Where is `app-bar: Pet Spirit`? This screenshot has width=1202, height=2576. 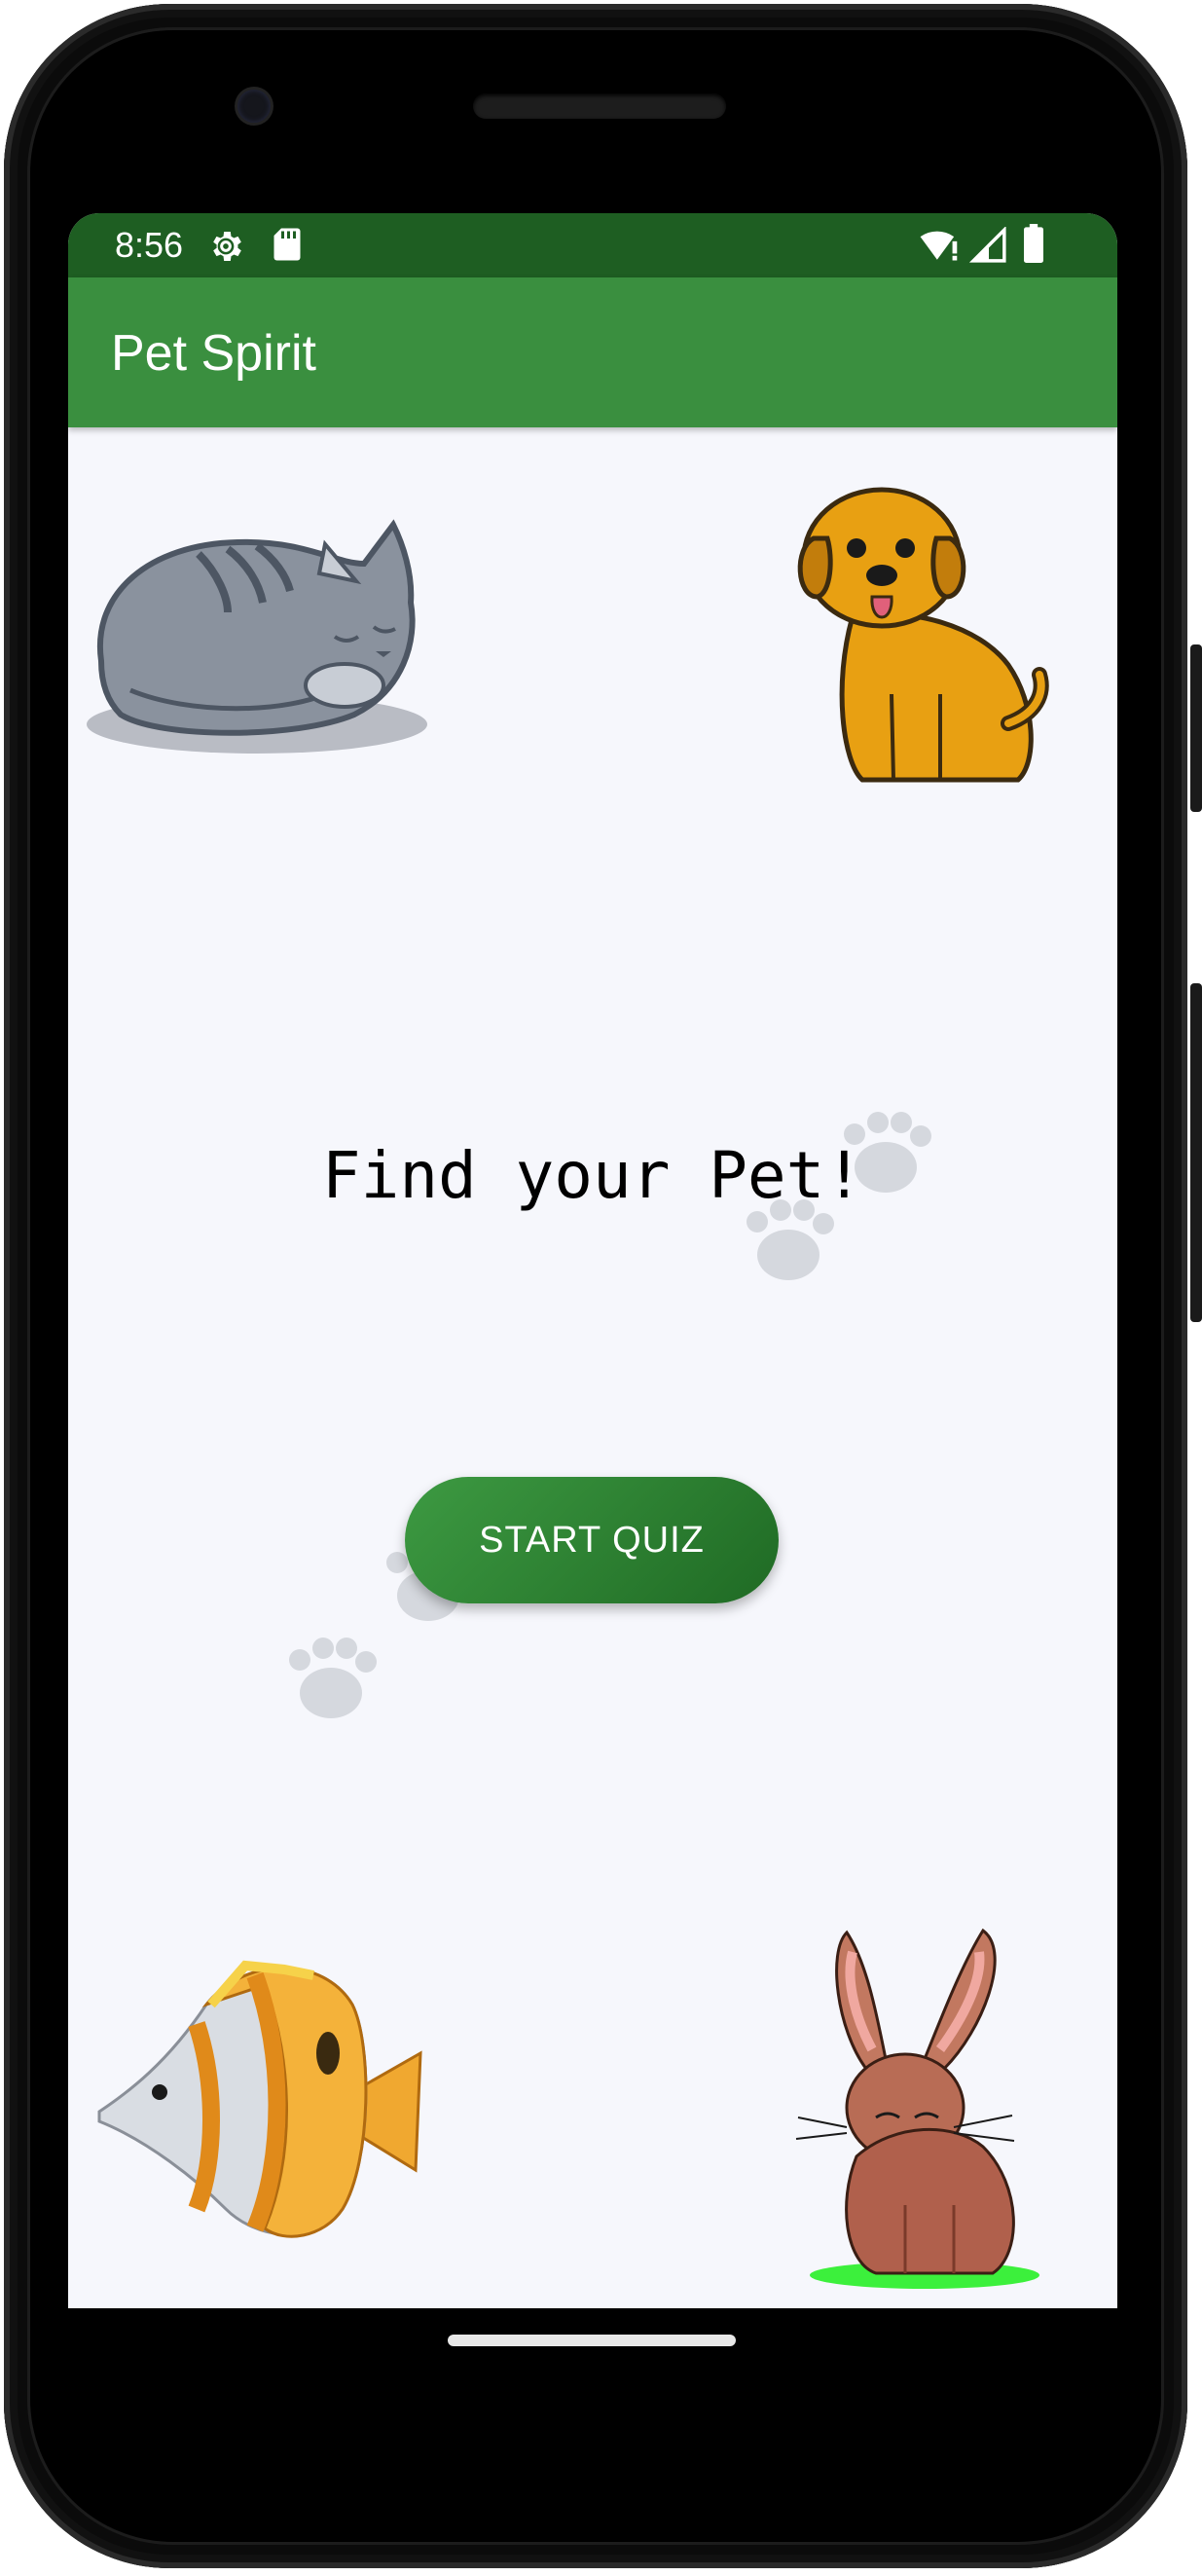 app-bar: Pet Spirit is located at coordinates (592, 352).